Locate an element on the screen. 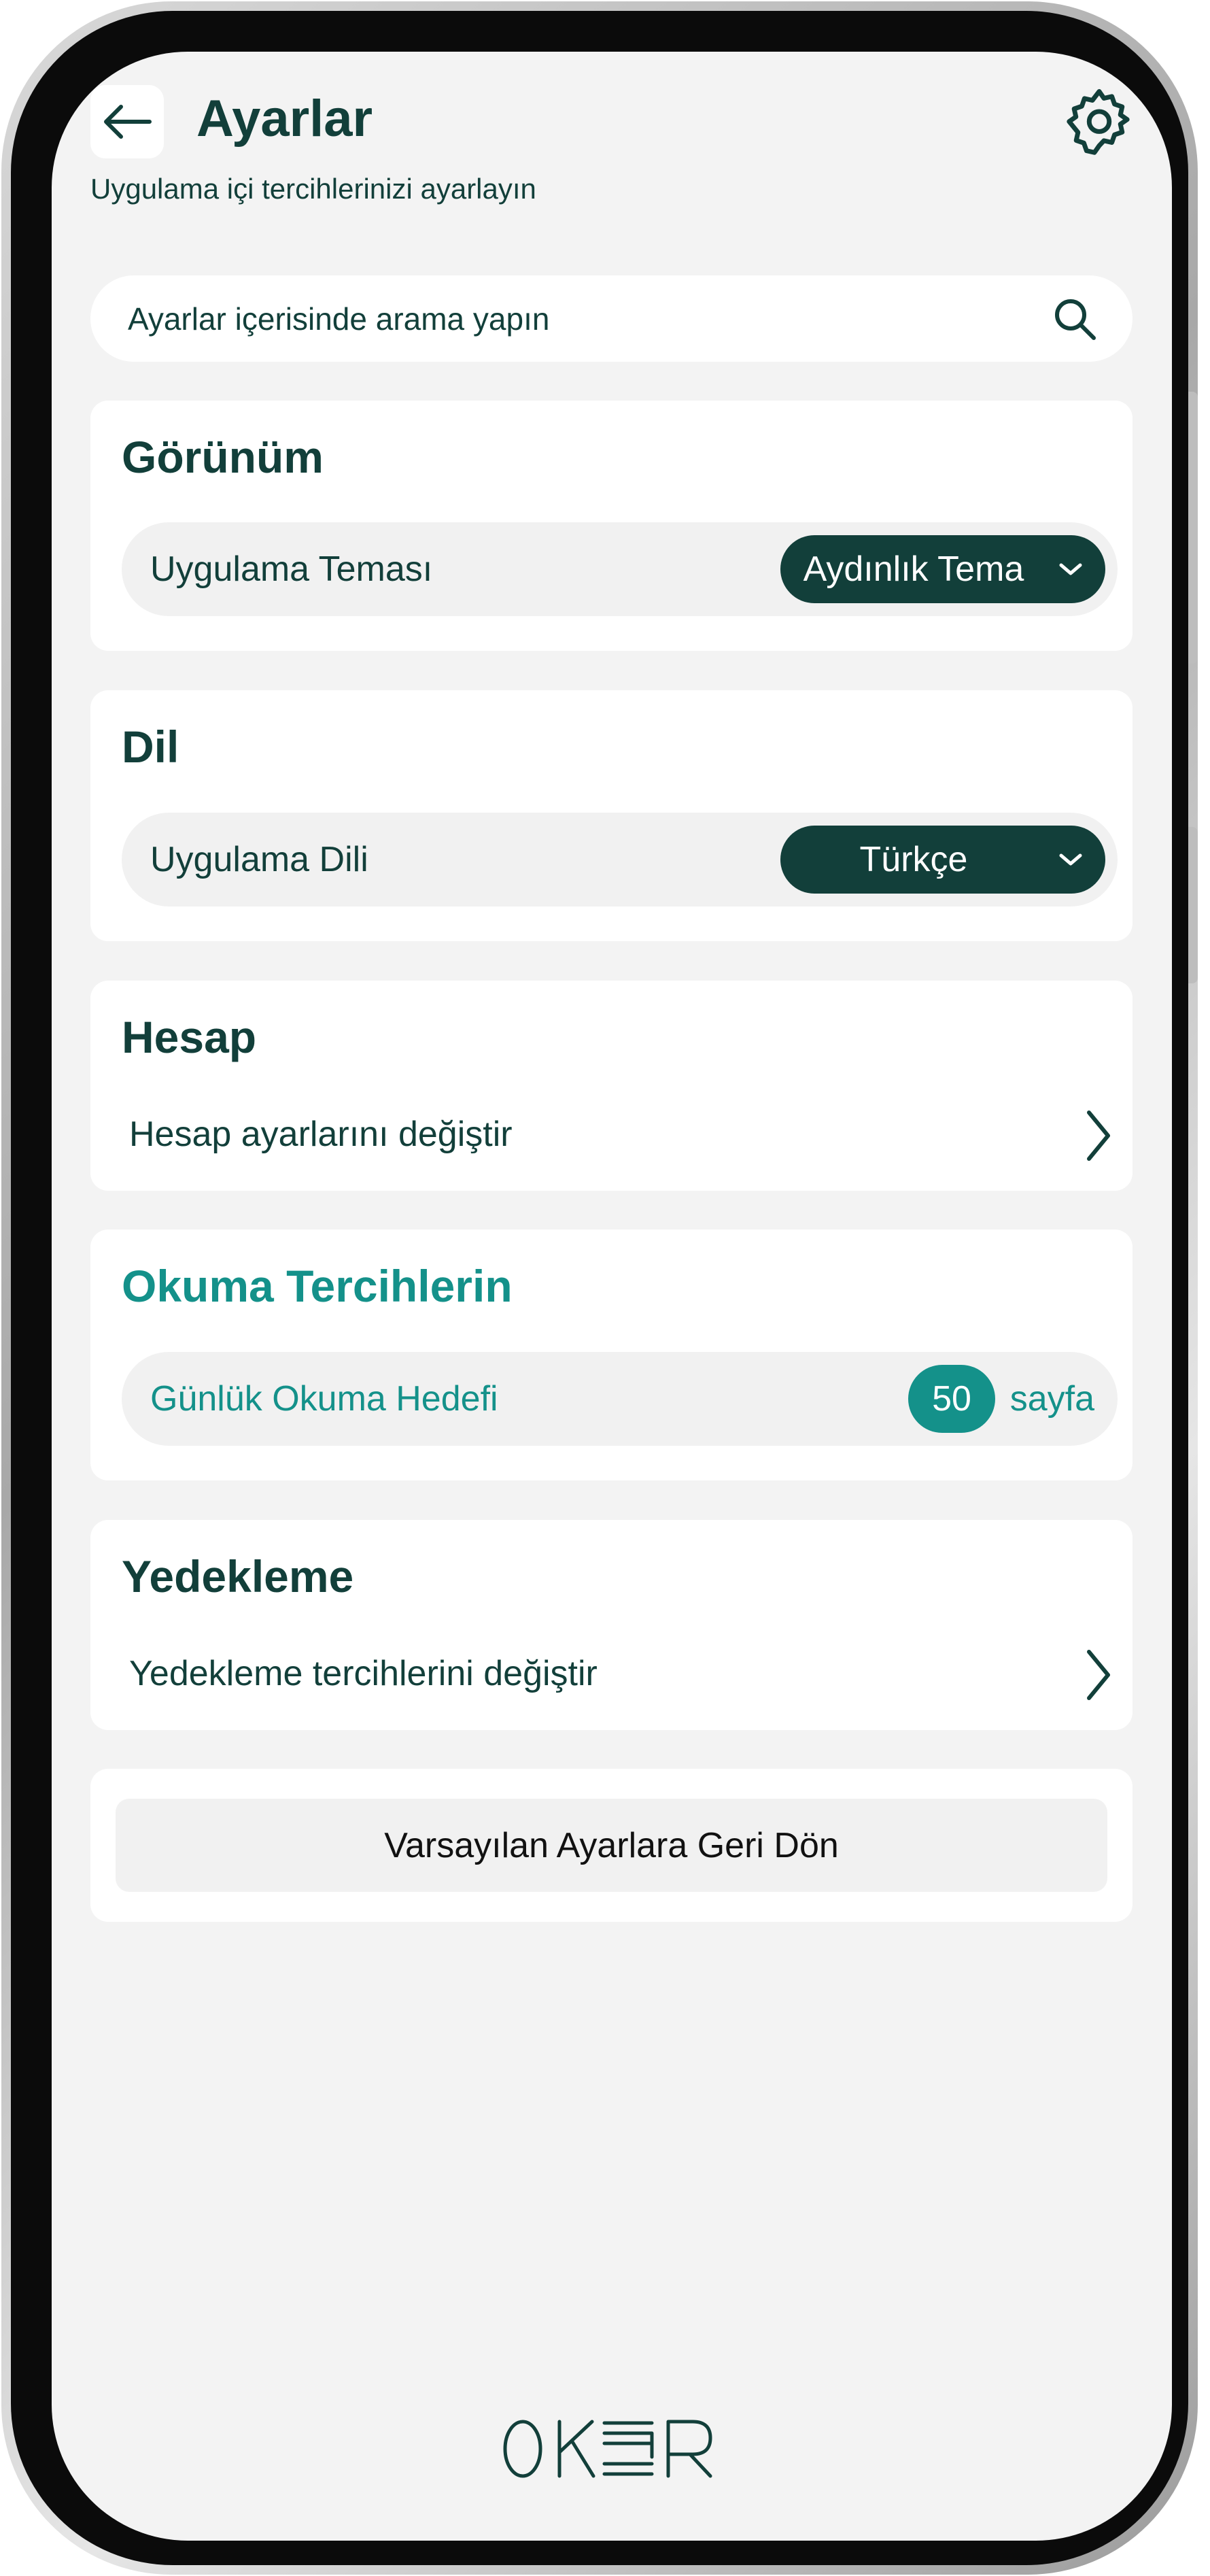 This screenshot has height=2576, width=1210. gear-icon is located at coordinates (1098, 122).